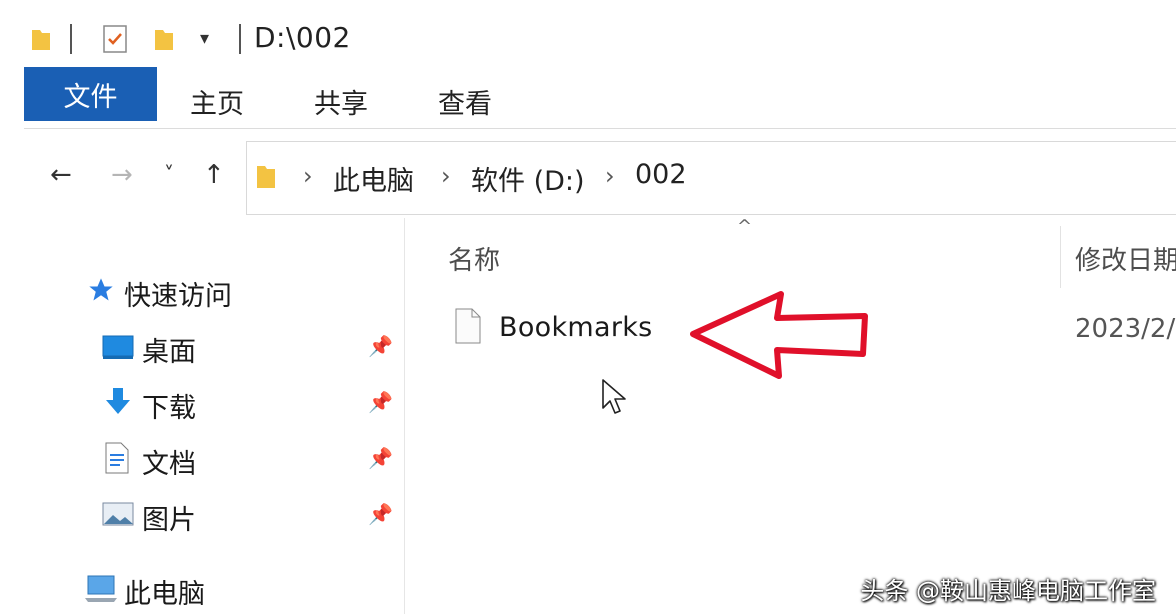 This screenshot has height=614, width=1176. I want to click on window-title-path: D:\002, so click(302, 37).